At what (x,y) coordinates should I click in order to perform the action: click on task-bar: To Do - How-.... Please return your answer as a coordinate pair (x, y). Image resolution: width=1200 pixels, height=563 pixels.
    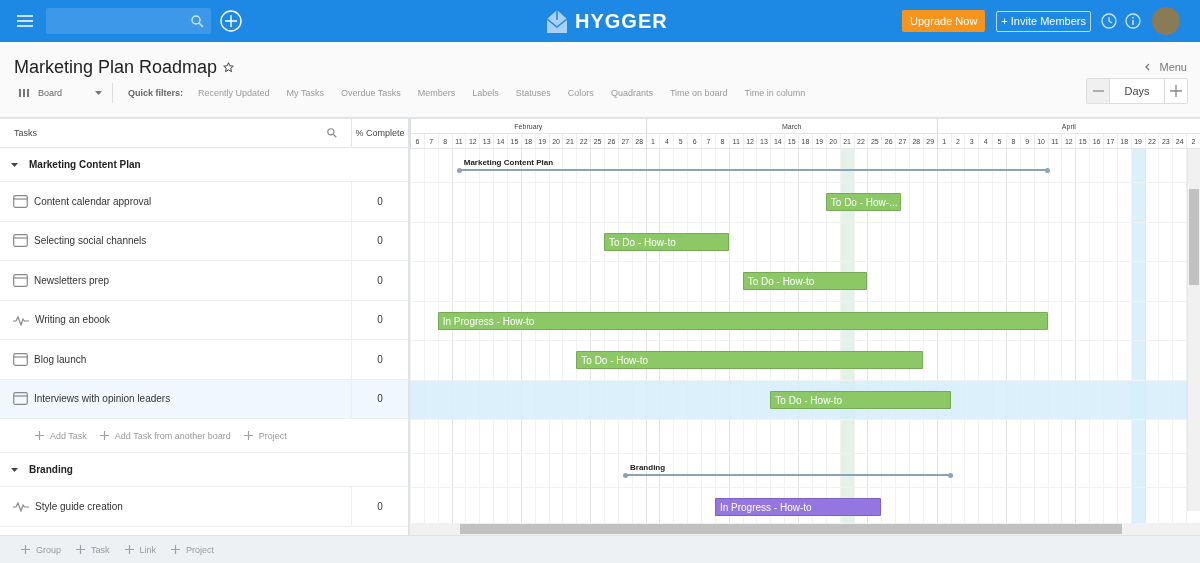
    Looking at the image, I should click on (863, 202).